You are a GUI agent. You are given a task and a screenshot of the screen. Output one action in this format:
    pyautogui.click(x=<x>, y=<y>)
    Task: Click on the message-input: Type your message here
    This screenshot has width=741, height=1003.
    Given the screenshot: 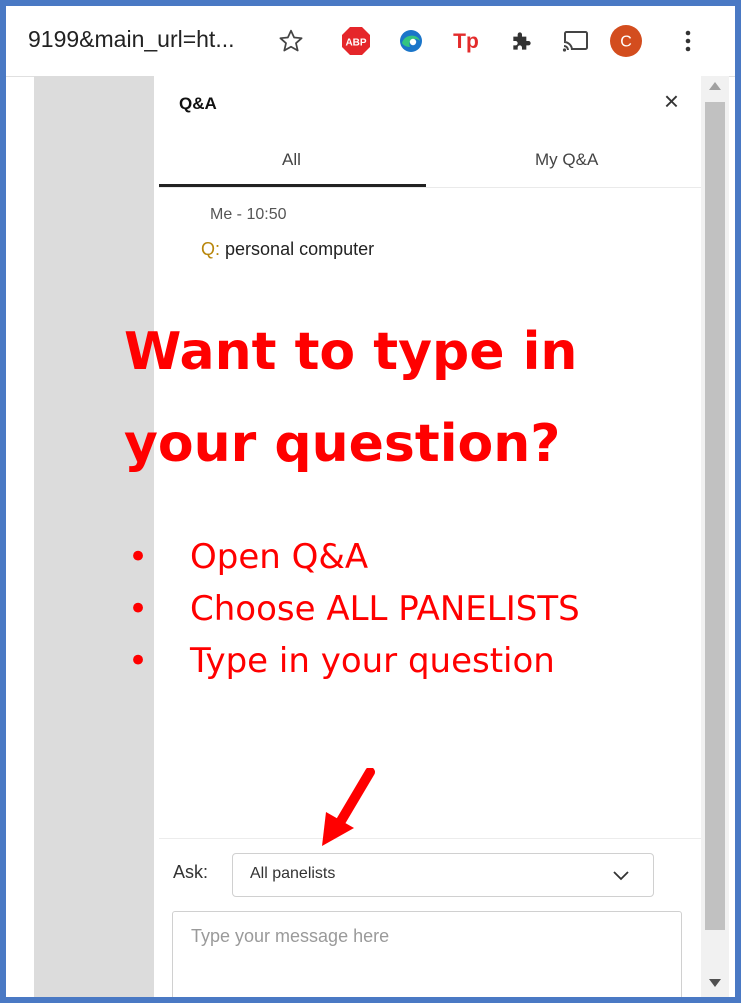 What is the action you would take?
    pyautogui.click(x=427, y=954)
    